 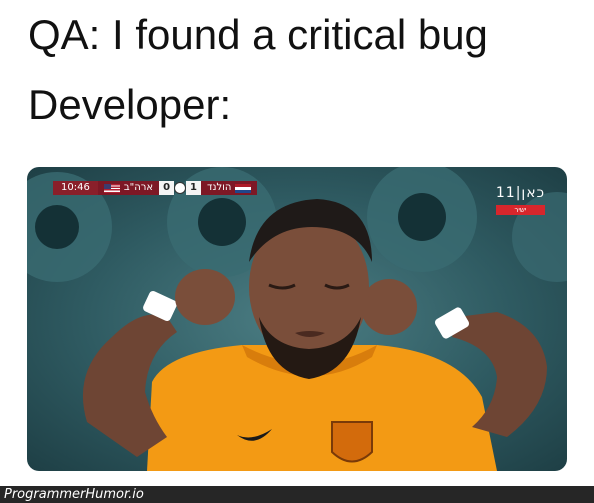 I want to click on netherlands-flag-icon, so click(x=243, y=188).